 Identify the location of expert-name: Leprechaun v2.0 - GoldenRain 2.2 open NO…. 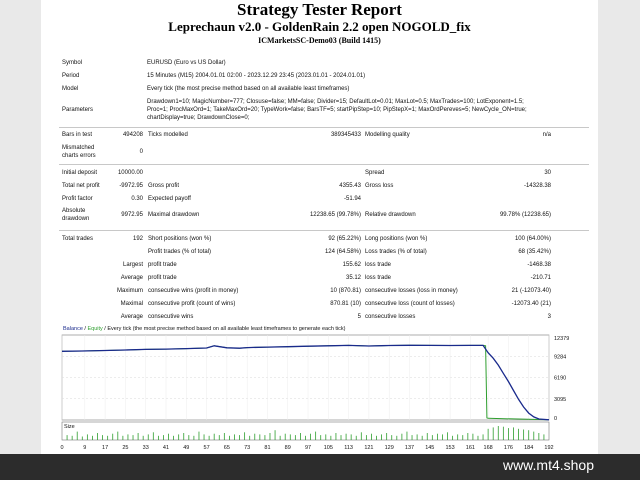
(319, 26).